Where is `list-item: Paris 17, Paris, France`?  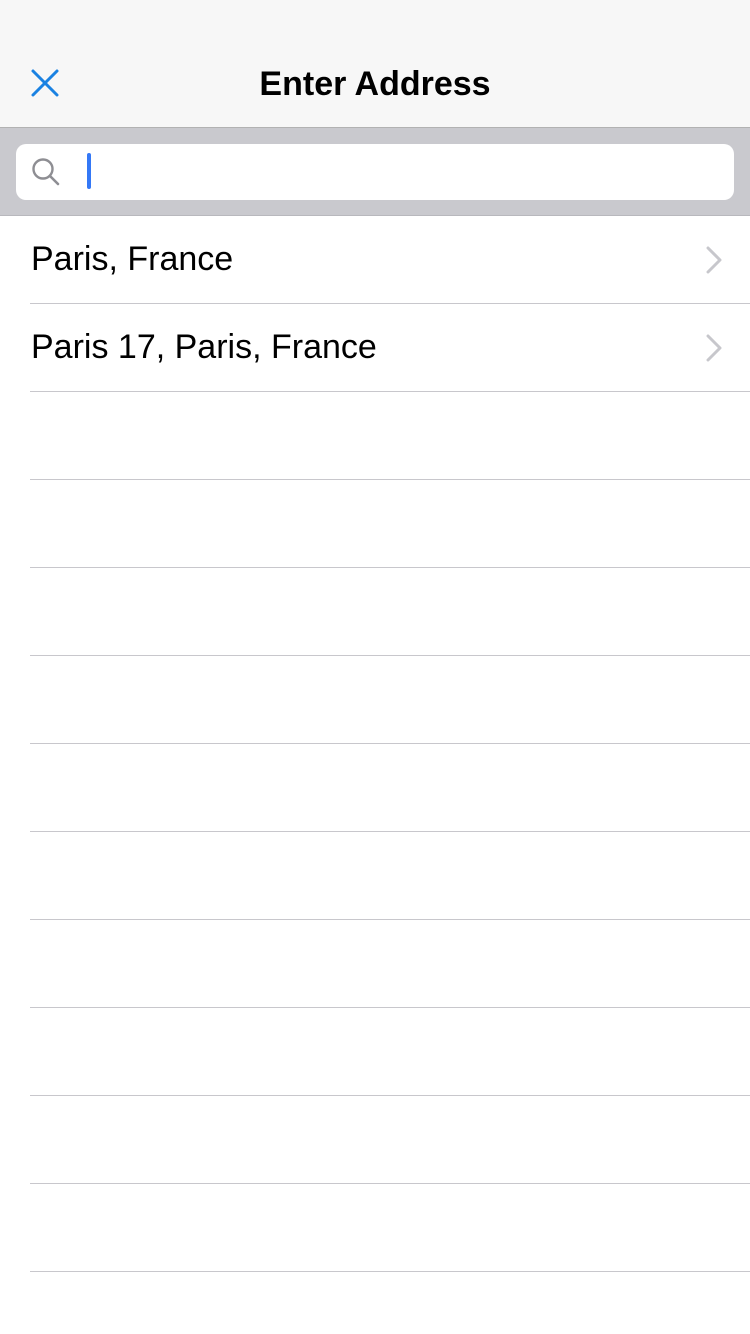
list-item: Paris 17, Paris, France is located at coordinates (390, 348).